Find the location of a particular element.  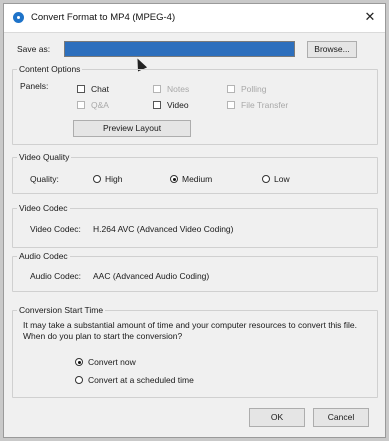

video-codec-value: H.264 AVC (Advanced Video Coding) is located at coordinates (163, 229).